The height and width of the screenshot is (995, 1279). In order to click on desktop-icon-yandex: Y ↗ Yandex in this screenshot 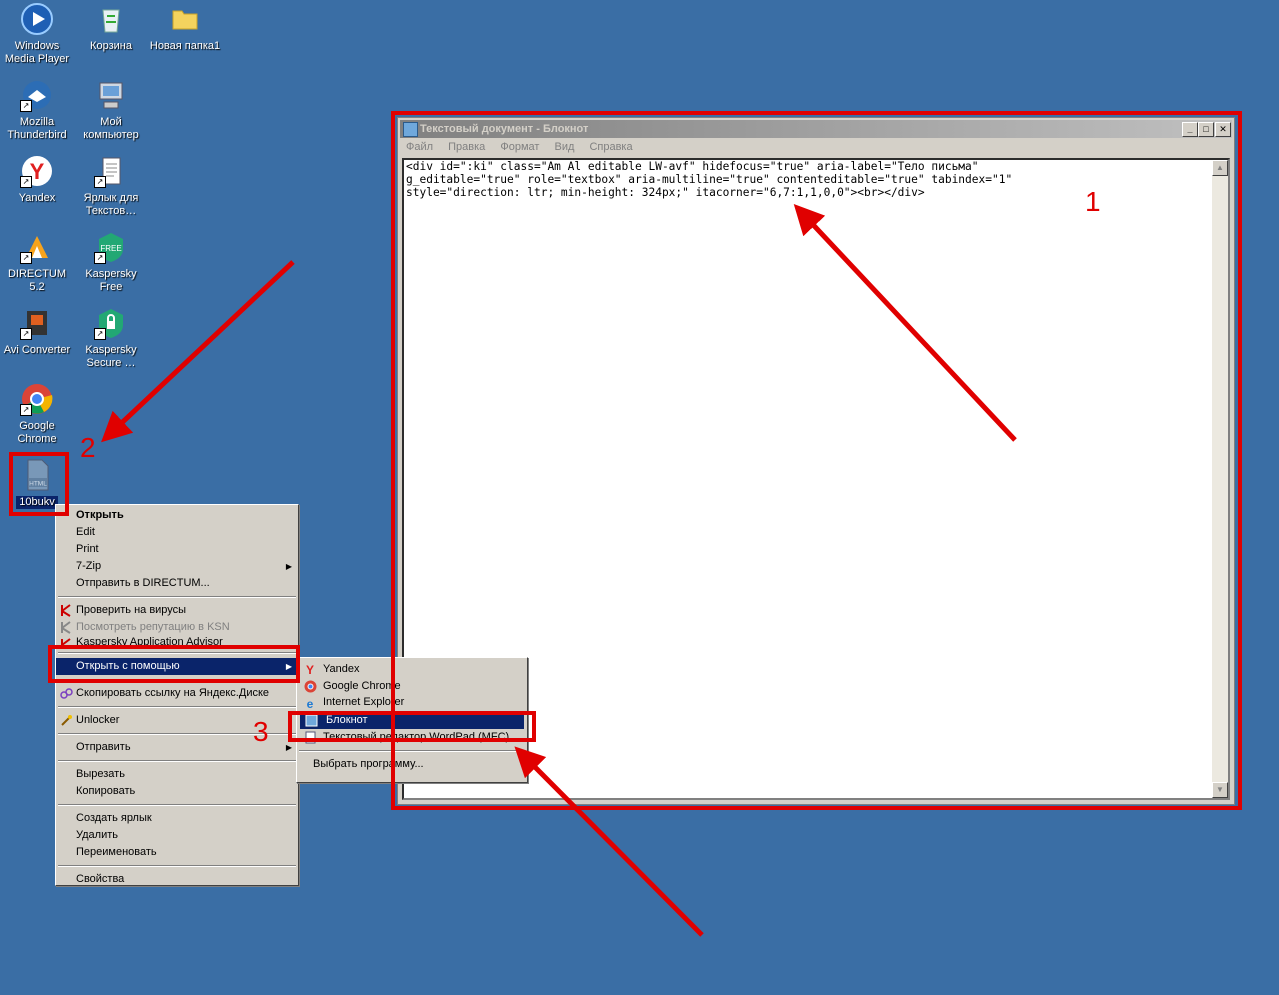, I will do `click(37, 179)`.